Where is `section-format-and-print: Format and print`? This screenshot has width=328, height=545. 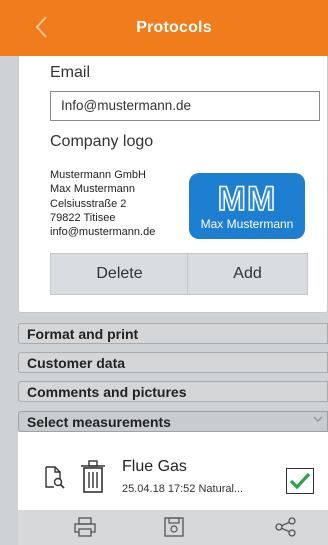
section-format-and-print: Format and print is located at coordinates (173, 333).